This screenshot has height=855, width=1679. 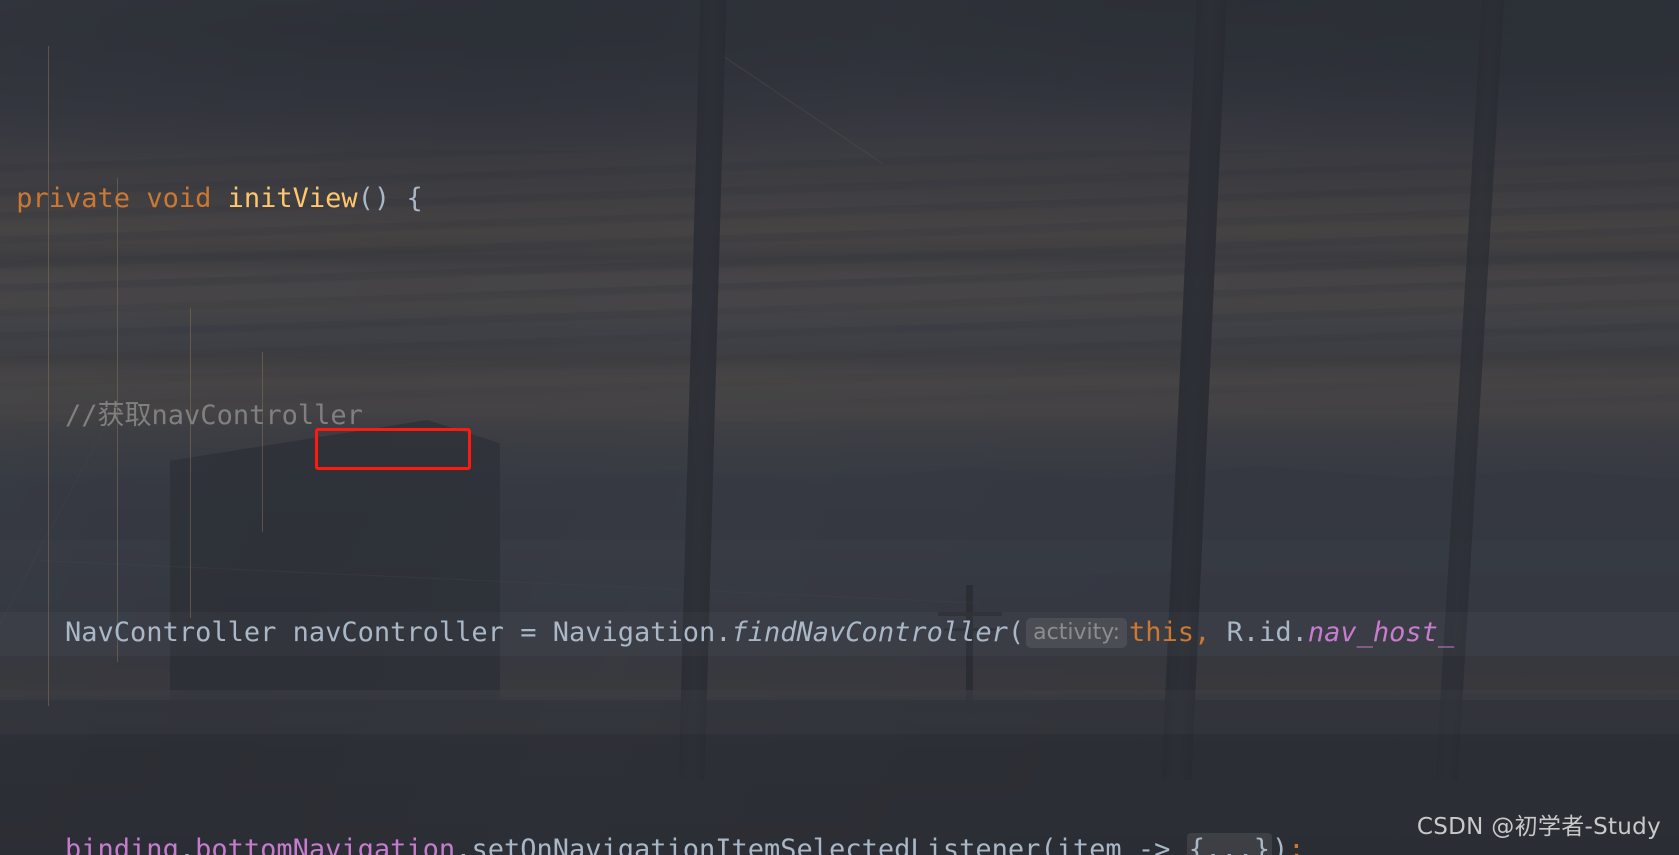 What do you see at coordinates (292, 198) in the screenshot?
I see `method-name-initview: initView` at bounding box center [292, 198].